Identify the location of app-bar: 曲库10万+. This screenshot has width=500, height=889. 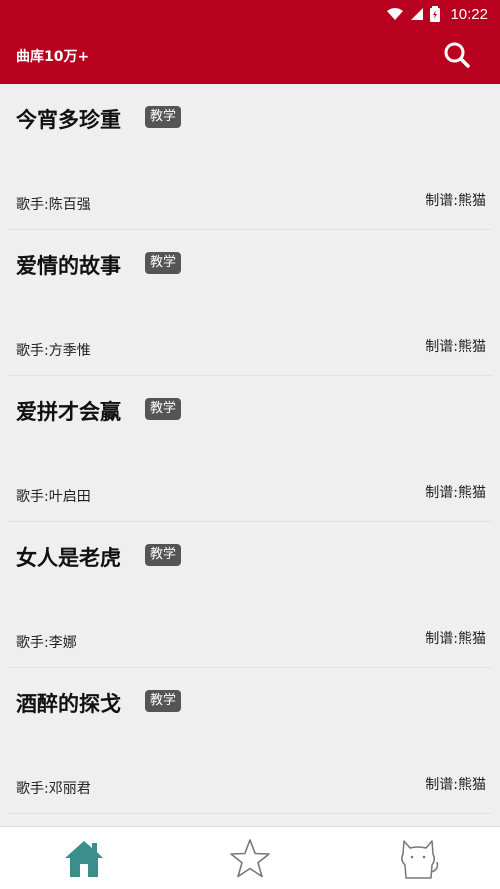
(250, 56).